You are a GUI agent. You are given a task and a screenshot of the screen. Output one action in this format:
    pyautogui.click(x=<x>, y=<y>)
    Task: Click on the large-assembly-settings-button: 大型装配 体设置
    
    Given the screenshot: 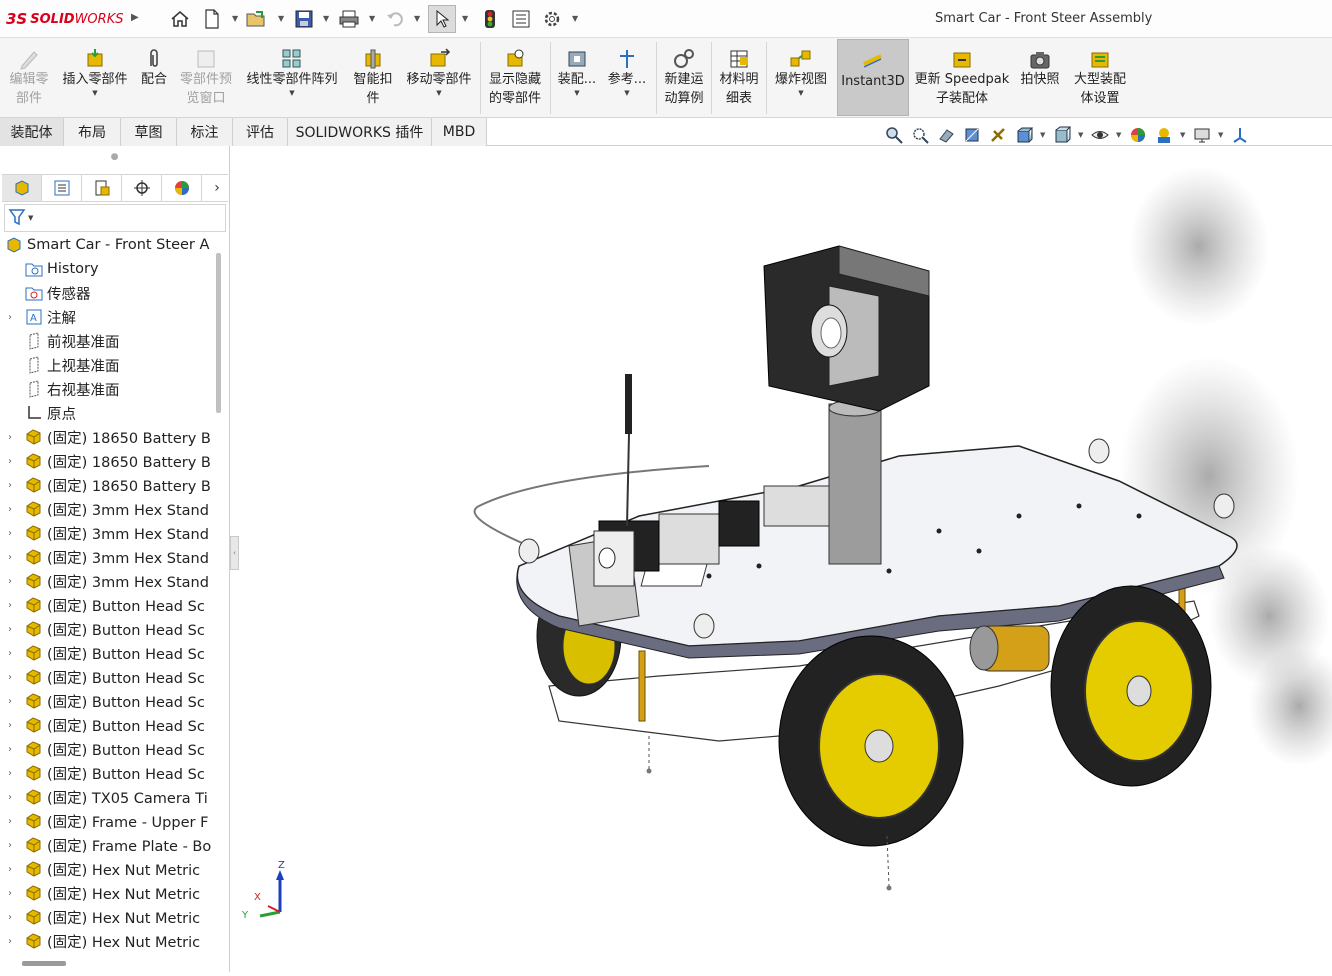 What is the action you would take?
    pyautogui.click(x=1100, y=78)
    